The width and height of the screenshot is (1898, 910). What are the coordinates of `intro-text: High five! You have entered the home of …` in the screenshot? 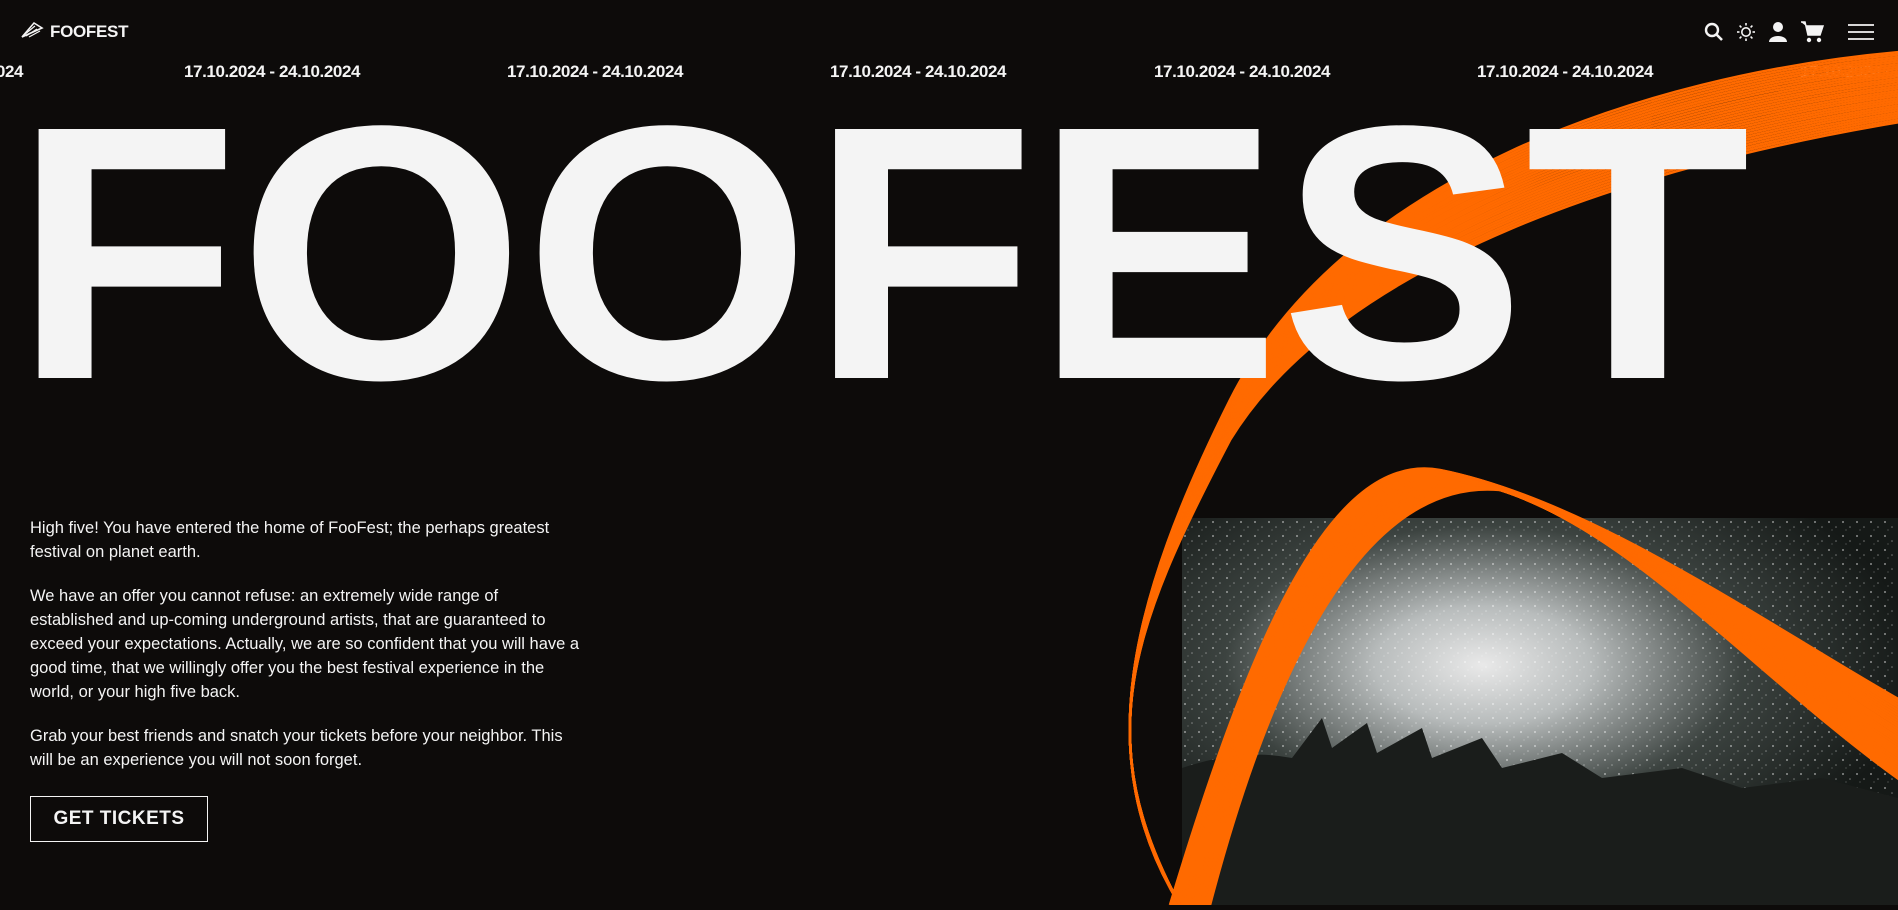 It's located at (305, 654).